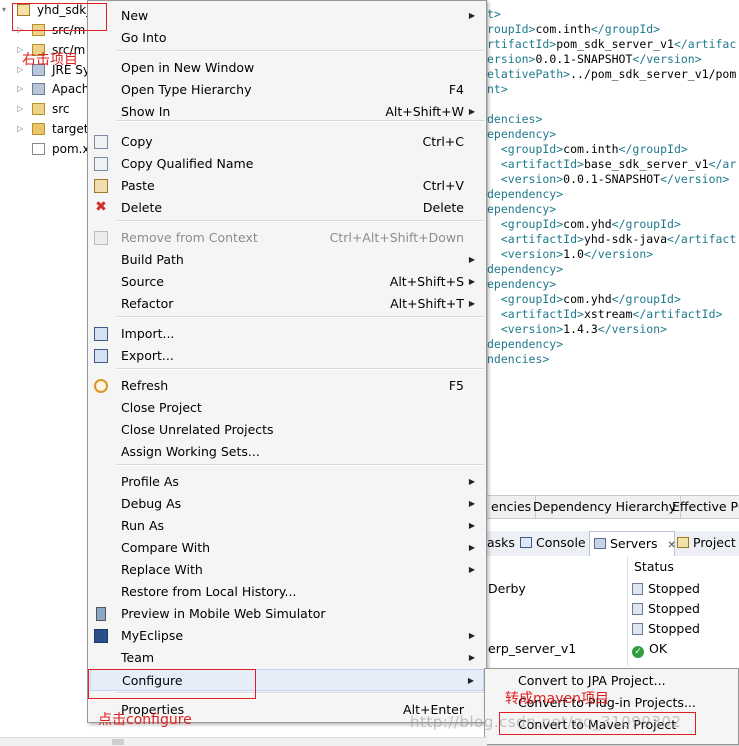  What do you see at coordinates (138, 185) in the screenshot?
I see `menu-item-label: Paste` at bounding box center [138, 185].